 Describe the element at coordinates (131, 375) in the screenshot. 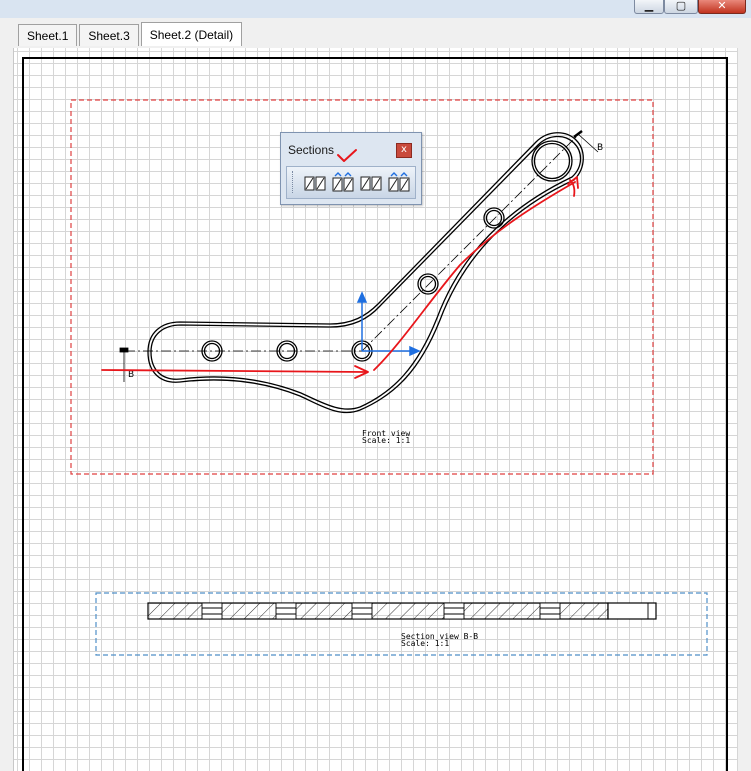

I see `cut-label-start: B` at that location.